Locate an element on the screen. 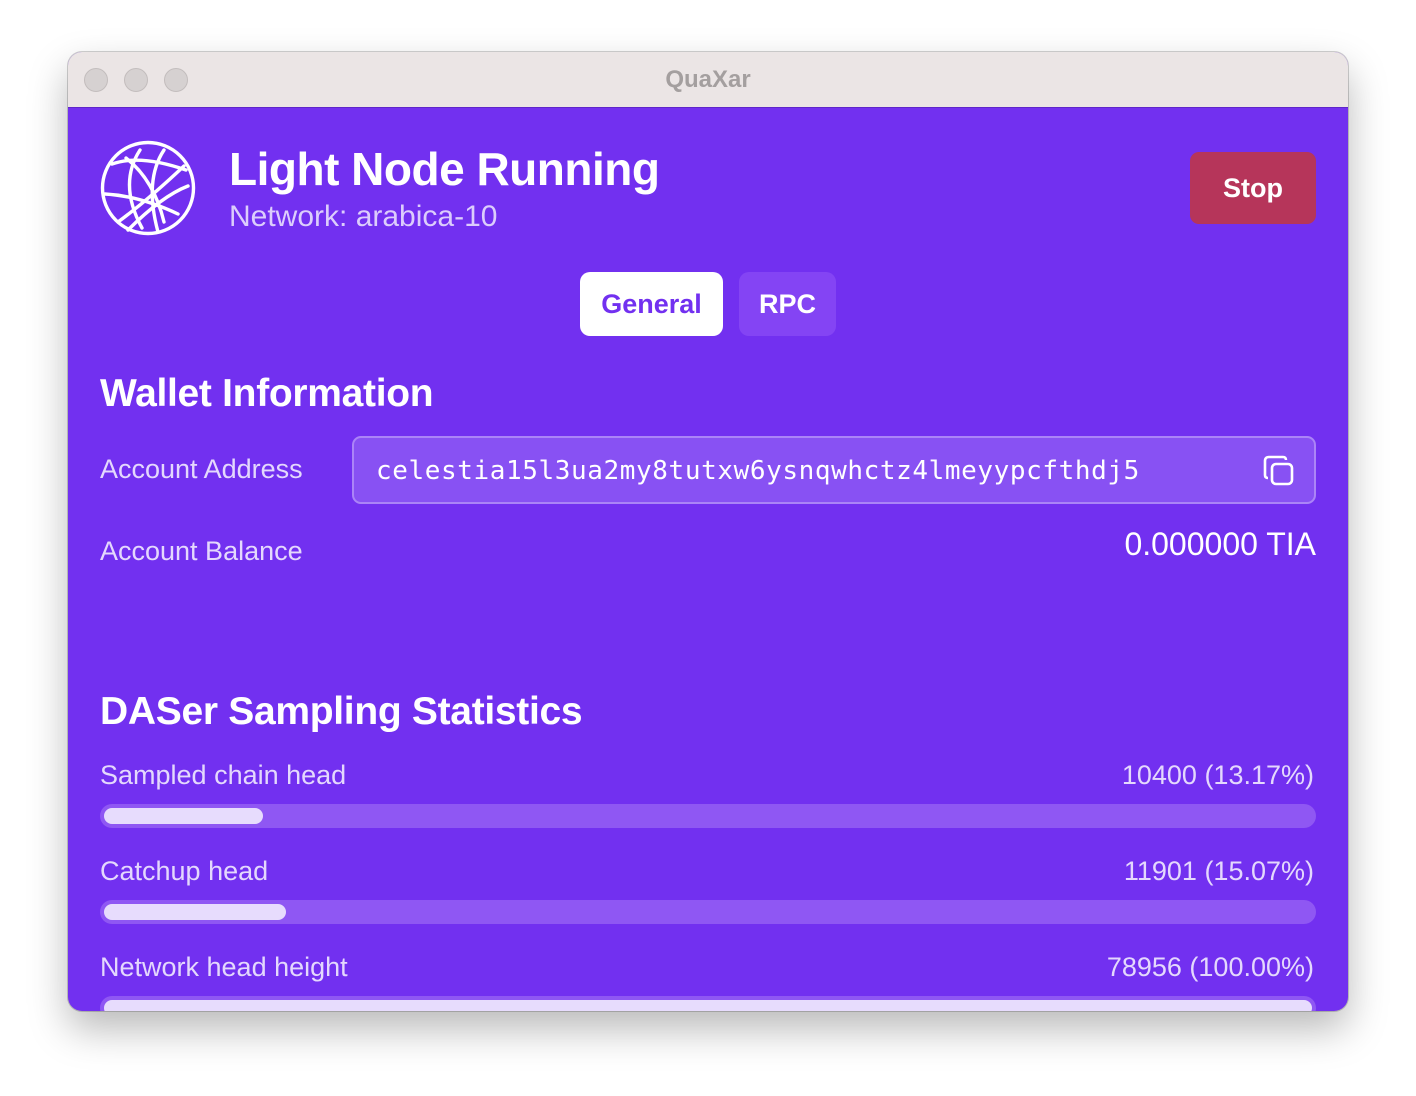  daser-section-title: DASer Sampling Statistics is located at coordinates (341, 711).